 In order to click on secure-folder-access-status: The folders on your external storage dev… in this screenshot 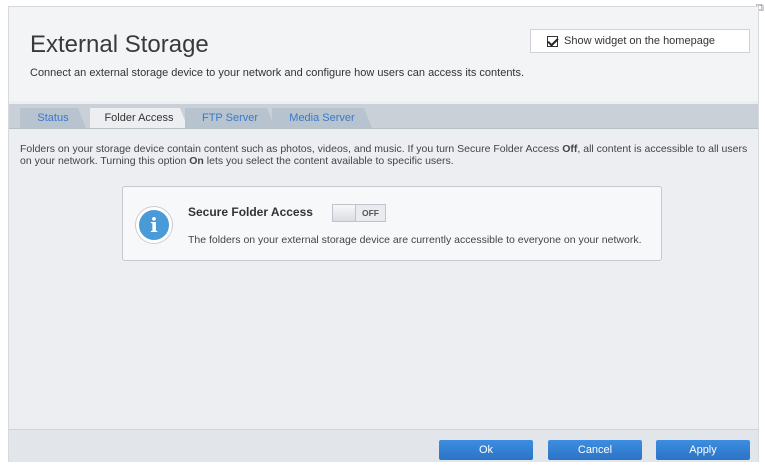, I will do `click(415, 240)`.